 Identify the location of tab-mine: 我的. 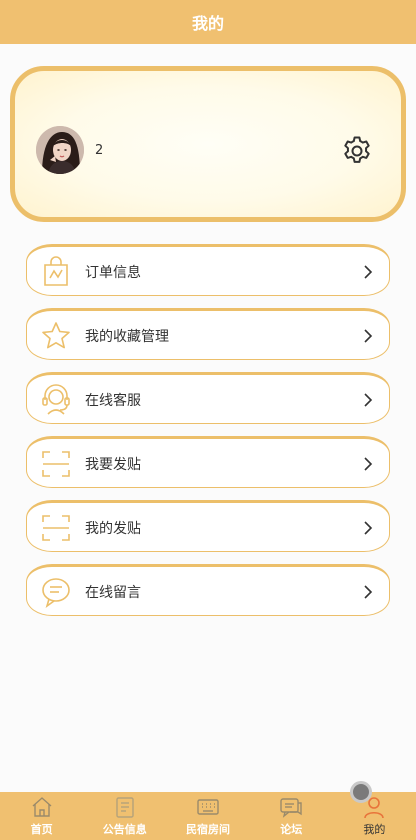
(374, 816).